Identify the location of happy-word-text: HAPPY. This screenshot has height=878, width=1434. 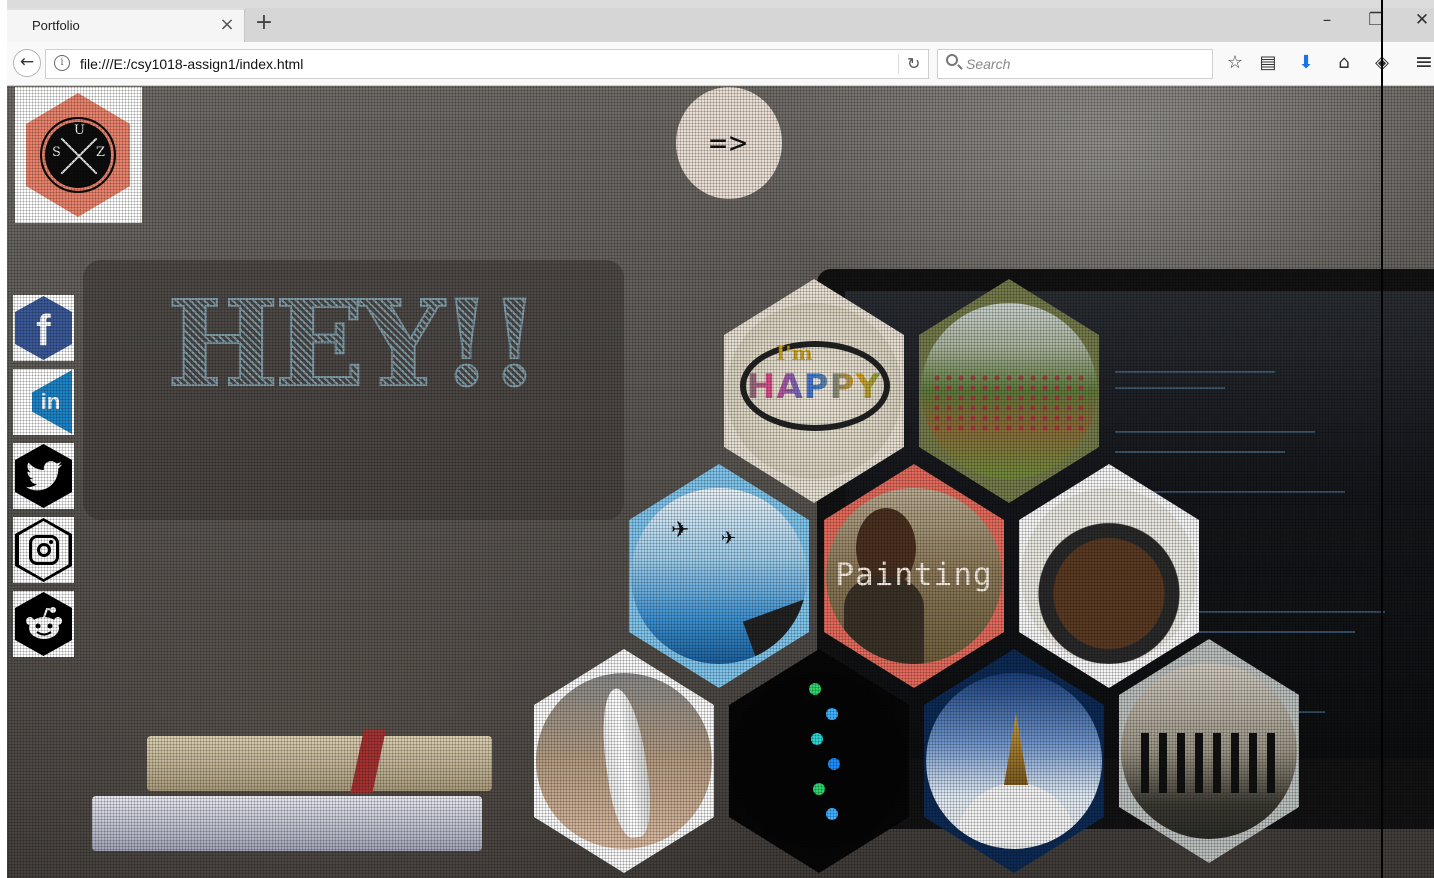
(814, 387).